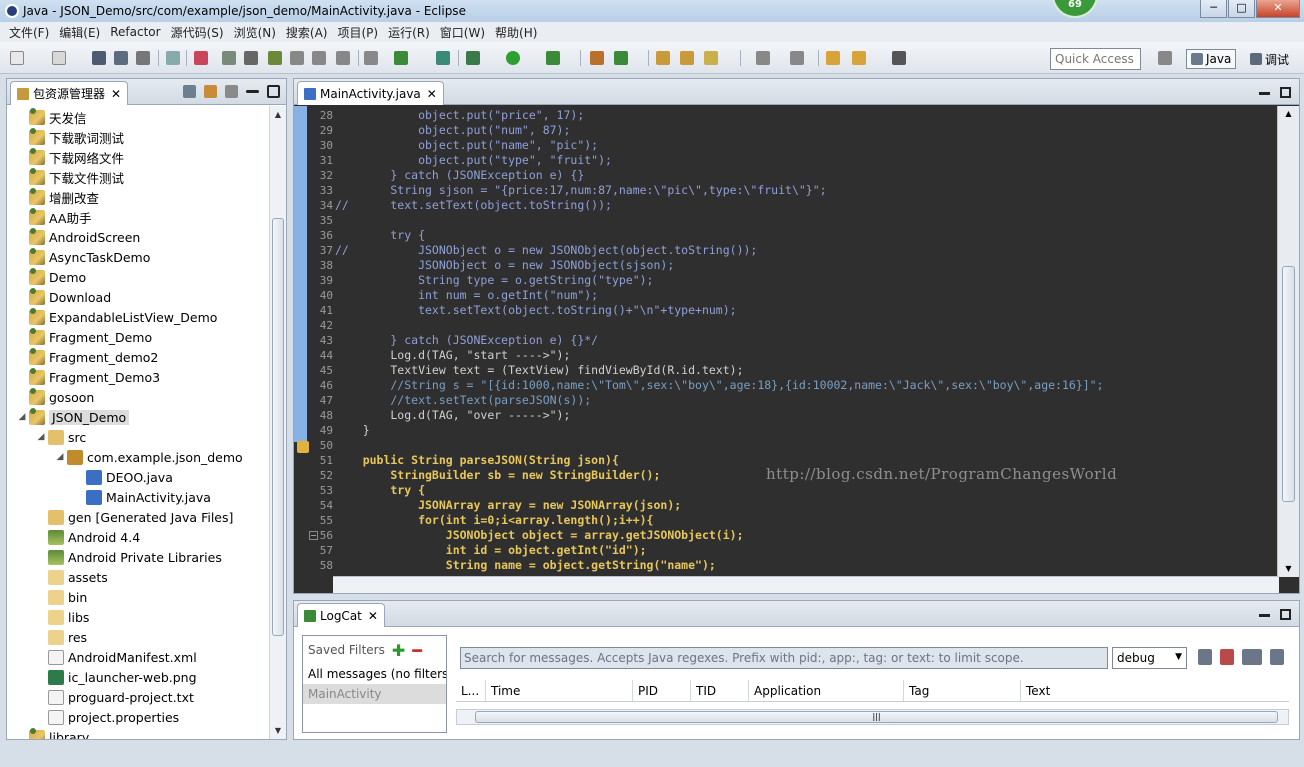 The width and height of the screenshot is (1304, 767). I want to click on minimize-logcat-icon, so click(1264, 615).